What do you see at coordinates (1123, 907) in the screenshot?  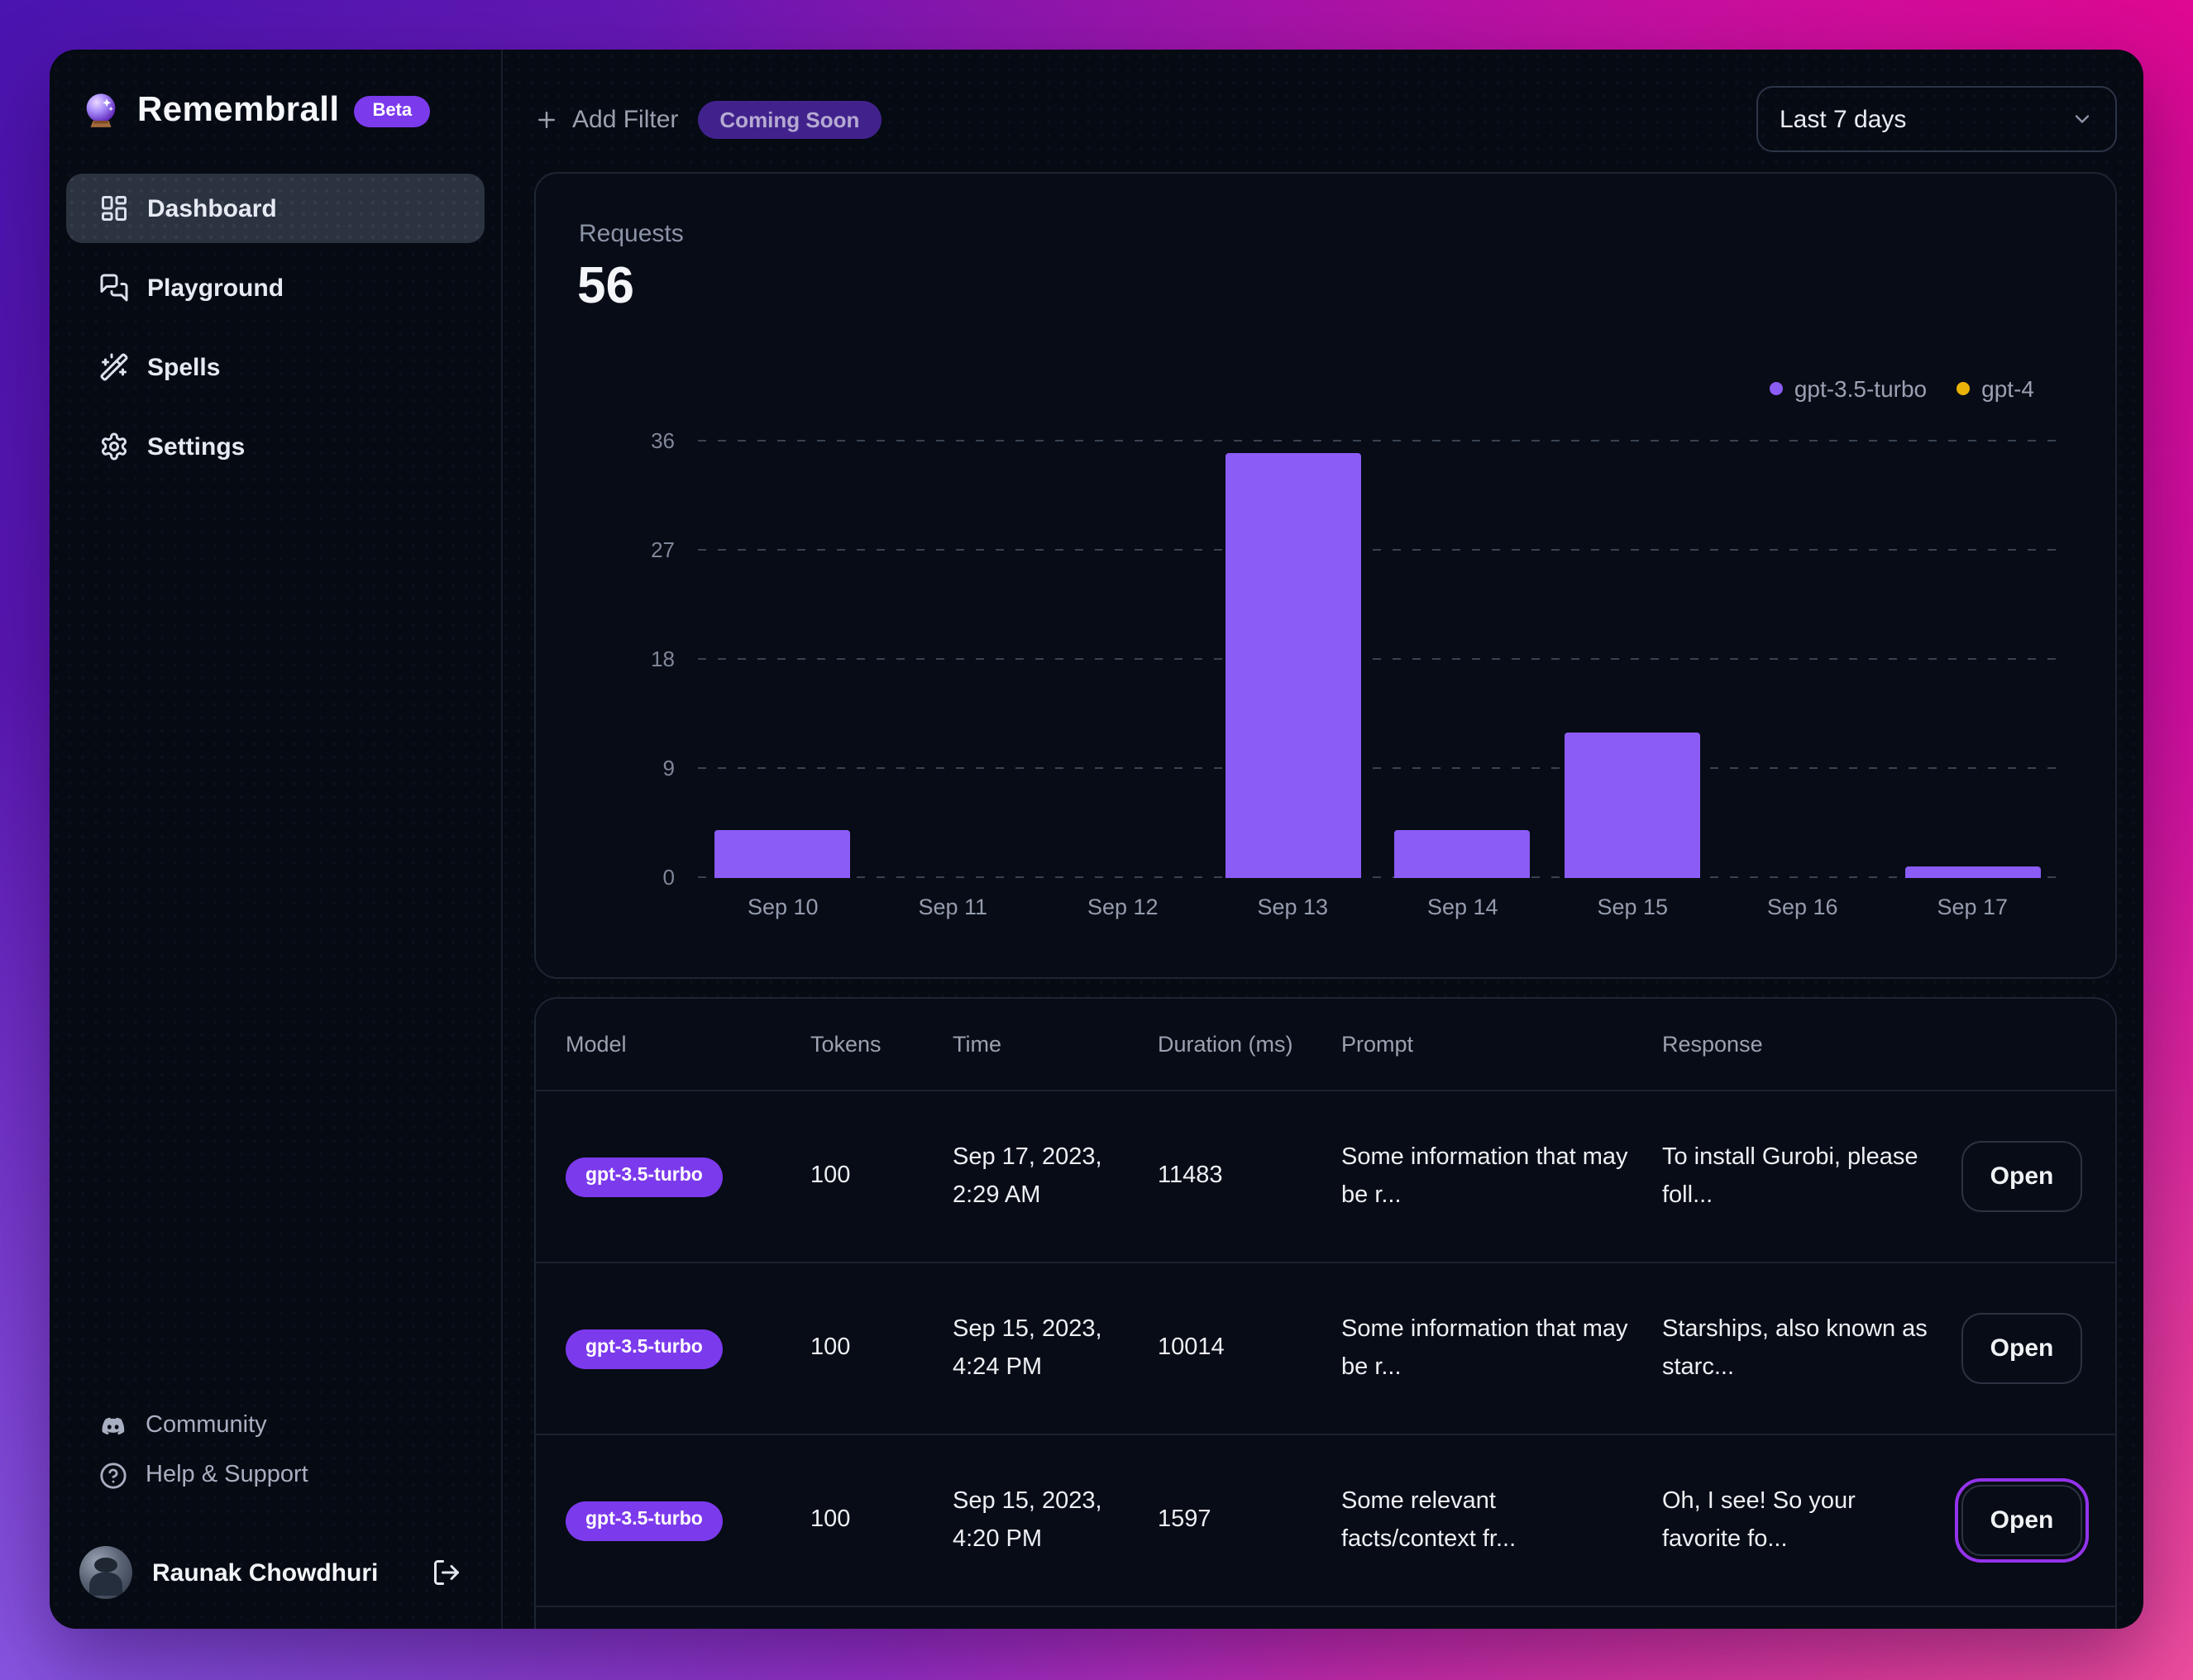 I see `x-axis-label: Sep 12` at bounding box center [1123, 907].